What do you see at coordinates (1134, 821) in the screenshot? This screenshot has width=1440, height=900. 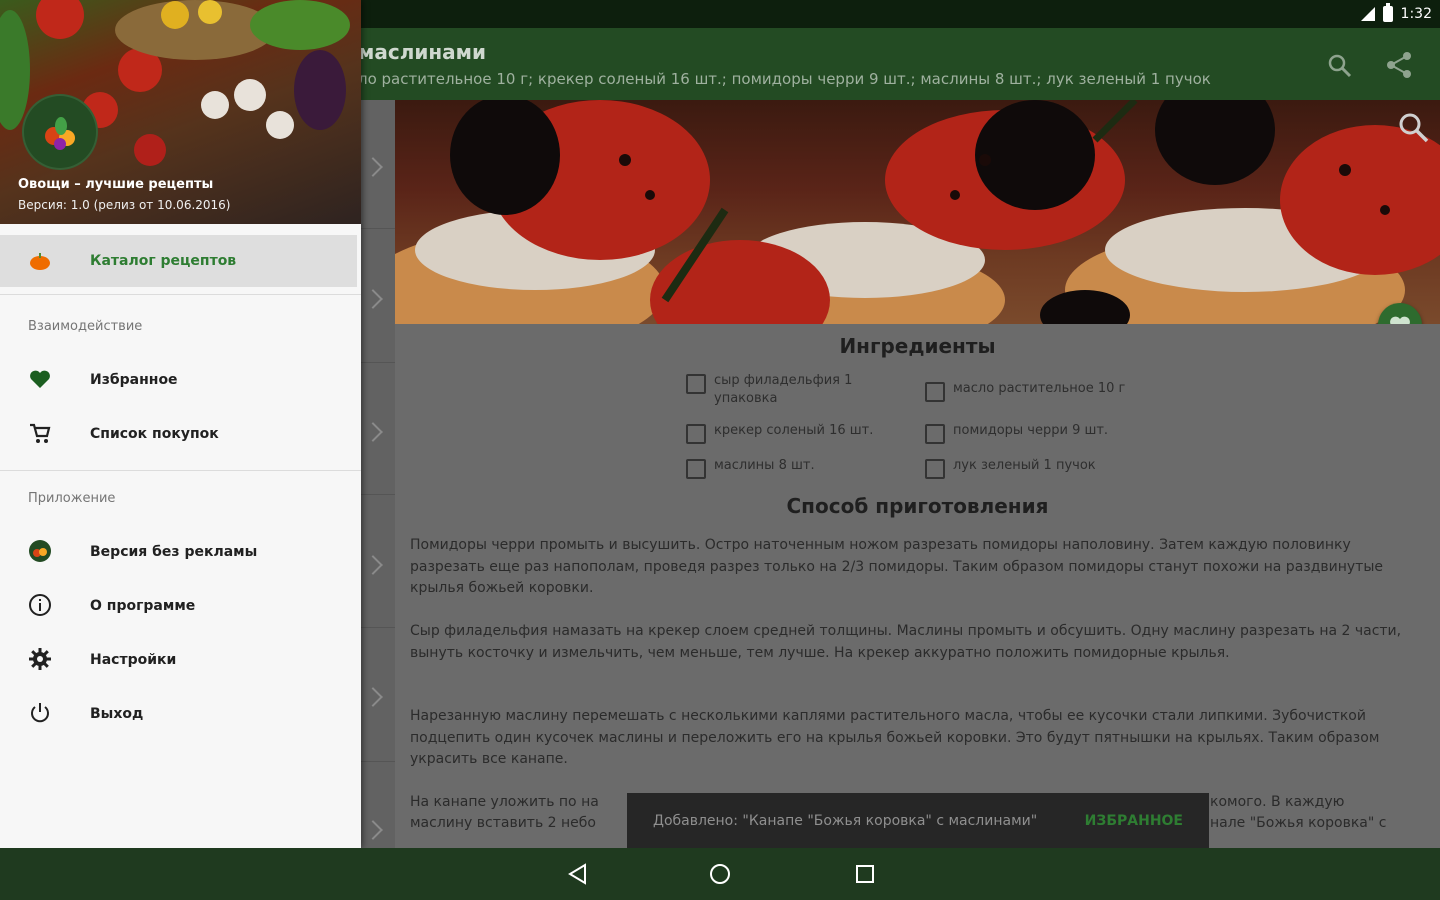 I see `snackbar-action-button: ИЗБРАННОЕ` at bounding box center [1134, 821].